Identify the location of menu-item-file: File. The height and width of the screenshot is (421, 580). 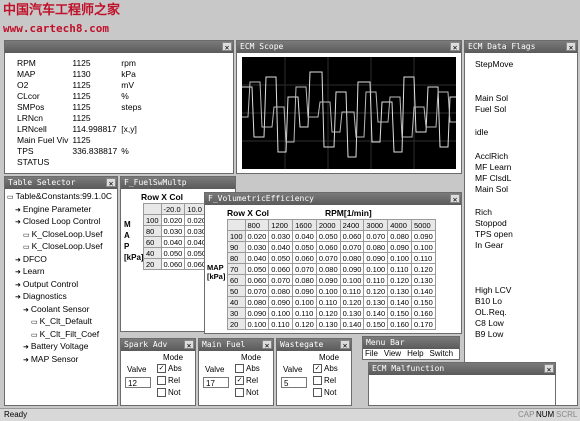
(371, 353).